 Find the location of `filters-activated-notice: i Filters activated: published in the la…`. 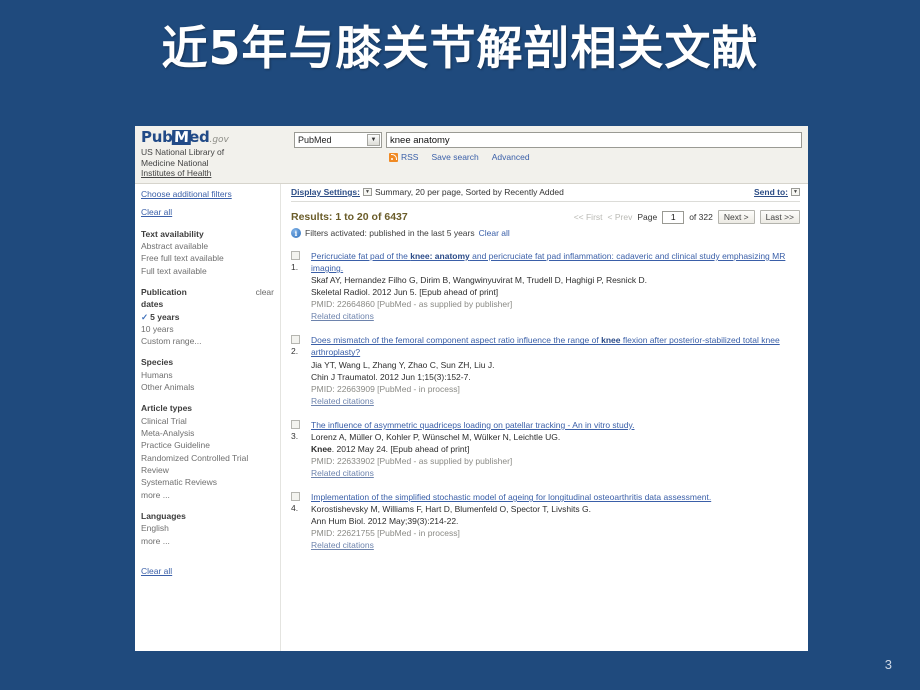

filters-activated-notice: i Filters activated: published in the la… is located at coordinates (545, 233).